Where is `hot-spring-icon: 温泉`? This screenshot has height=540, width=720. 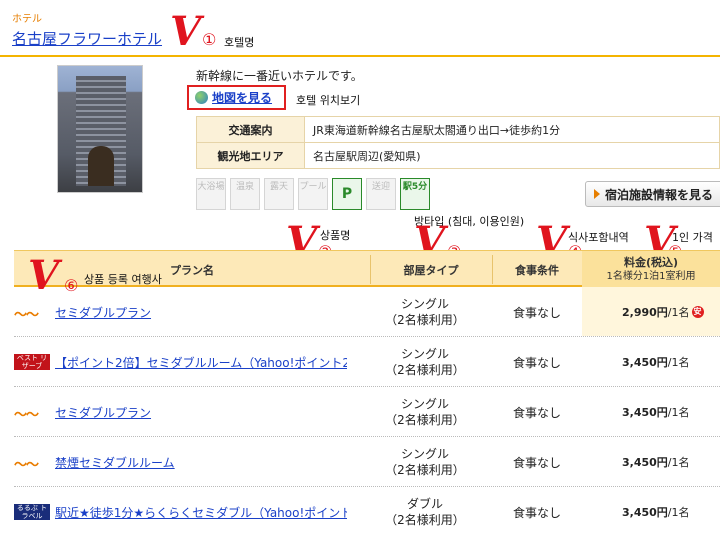 hot-spring-icon: 温泉 is located at coordinates (245, 194).